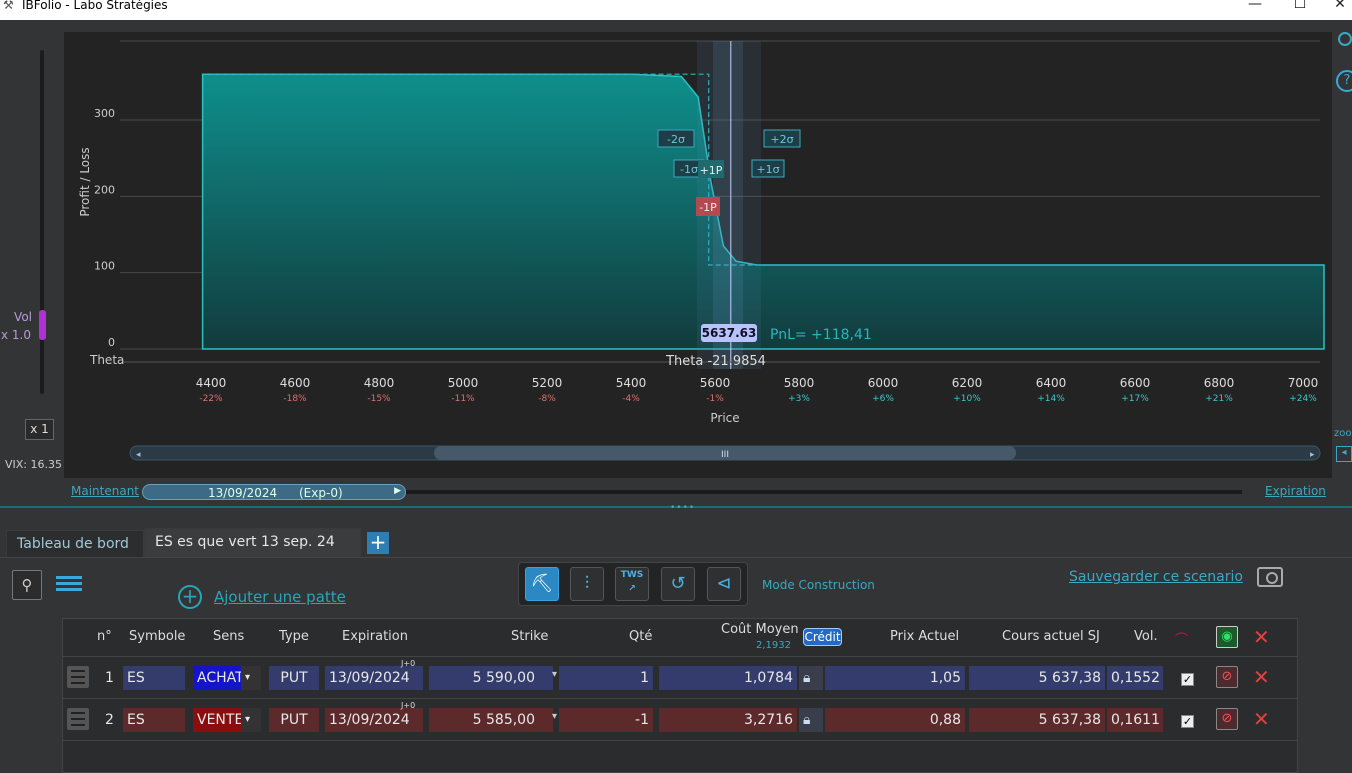  What do you see at coordinates (678, 584) in the screenshot?
I see `history-icon: ↺` at bounding box center [678, 584].